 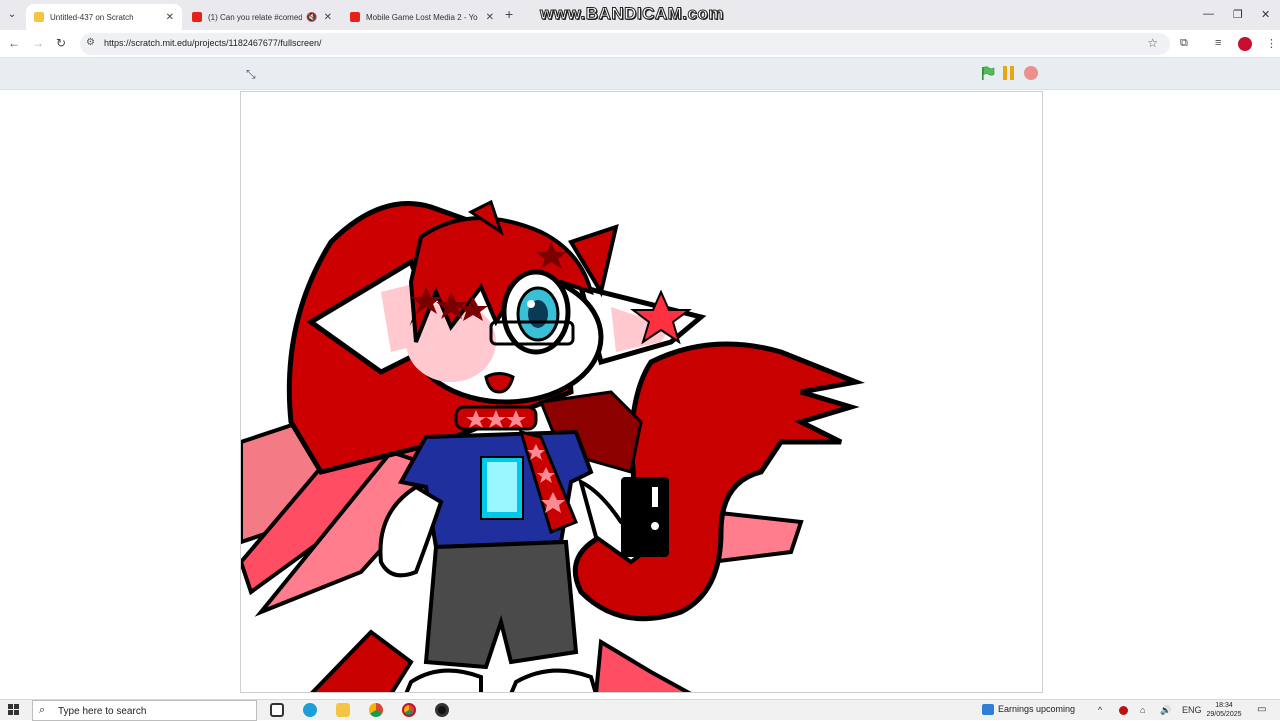 I want to click on news-widget-text: Earnings upcoming, so click(x=1037, y=709).